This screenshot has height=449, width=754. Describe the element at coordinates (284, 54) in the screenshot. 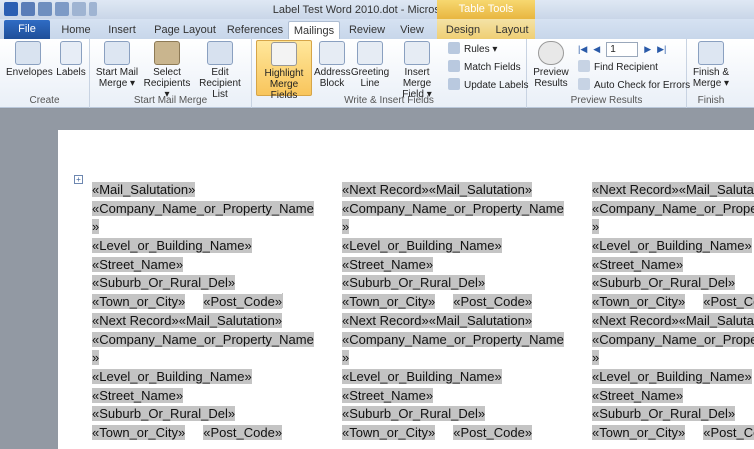

I see `highlight-fields-icon` at that location.